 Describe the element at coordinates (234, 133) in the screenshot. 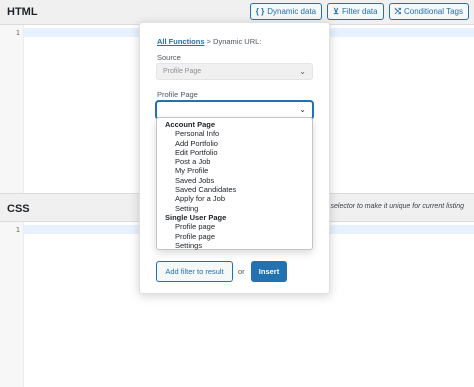

I see `dropdown-option: Personal Info` at that location.